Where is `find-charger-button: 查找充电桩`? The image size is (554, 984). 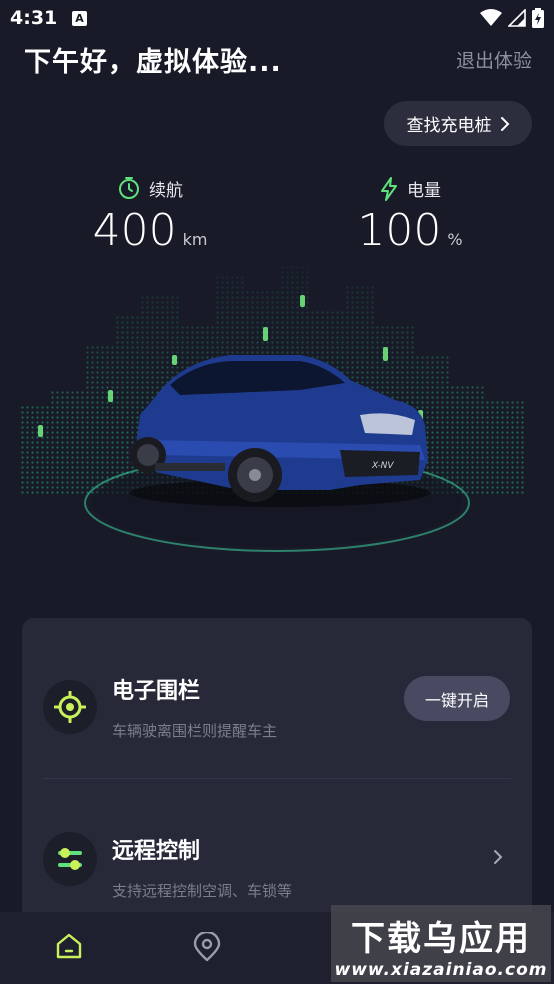 find-charger-button: 查找充电桩 is located at coordinates (458, 123).